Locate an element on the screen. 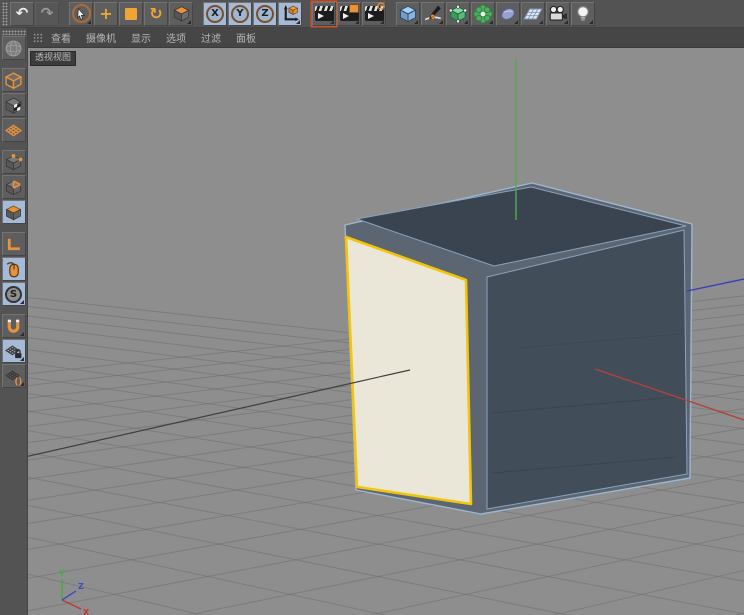  workplane-button is located at coordinates (13, 130).